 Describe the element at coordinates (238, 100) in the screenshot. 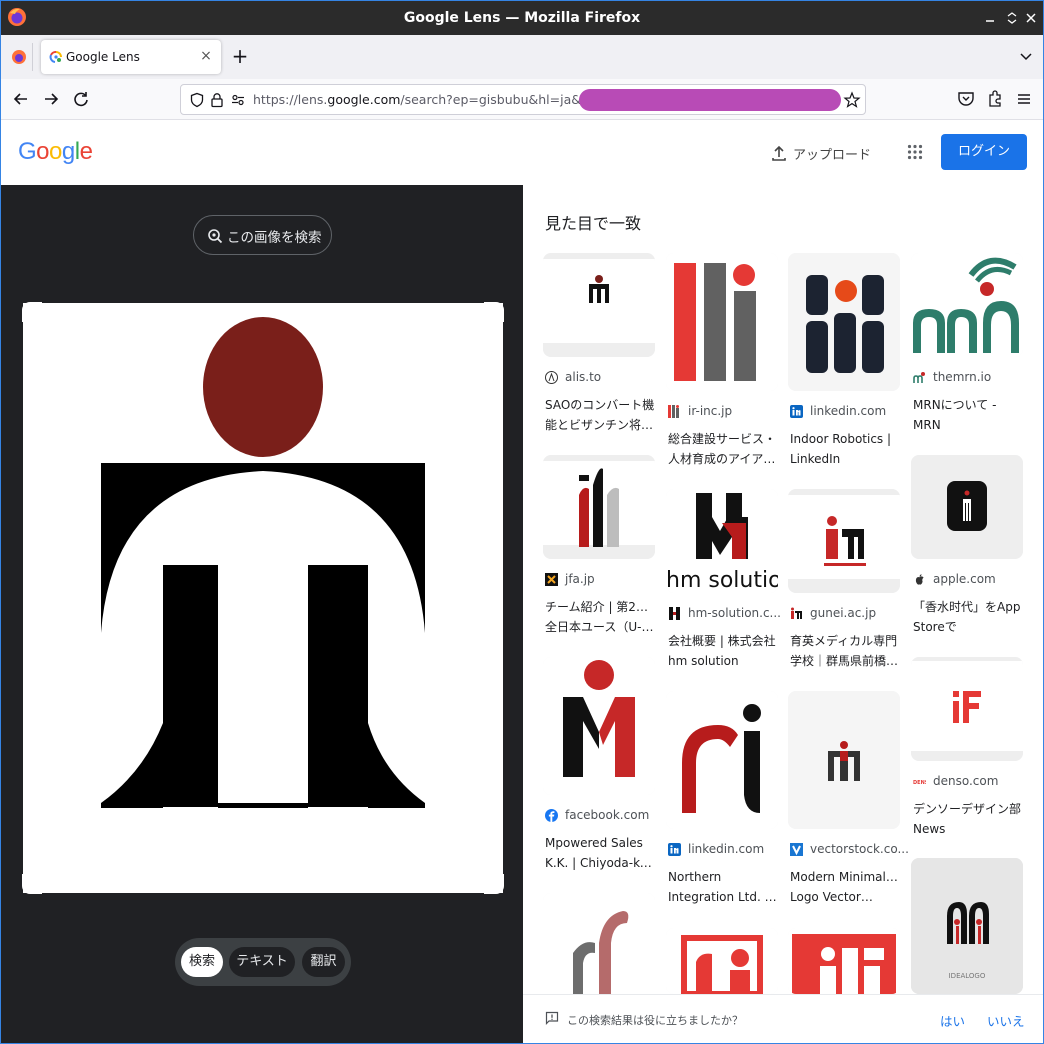

I see `permissions-icon` at that location.